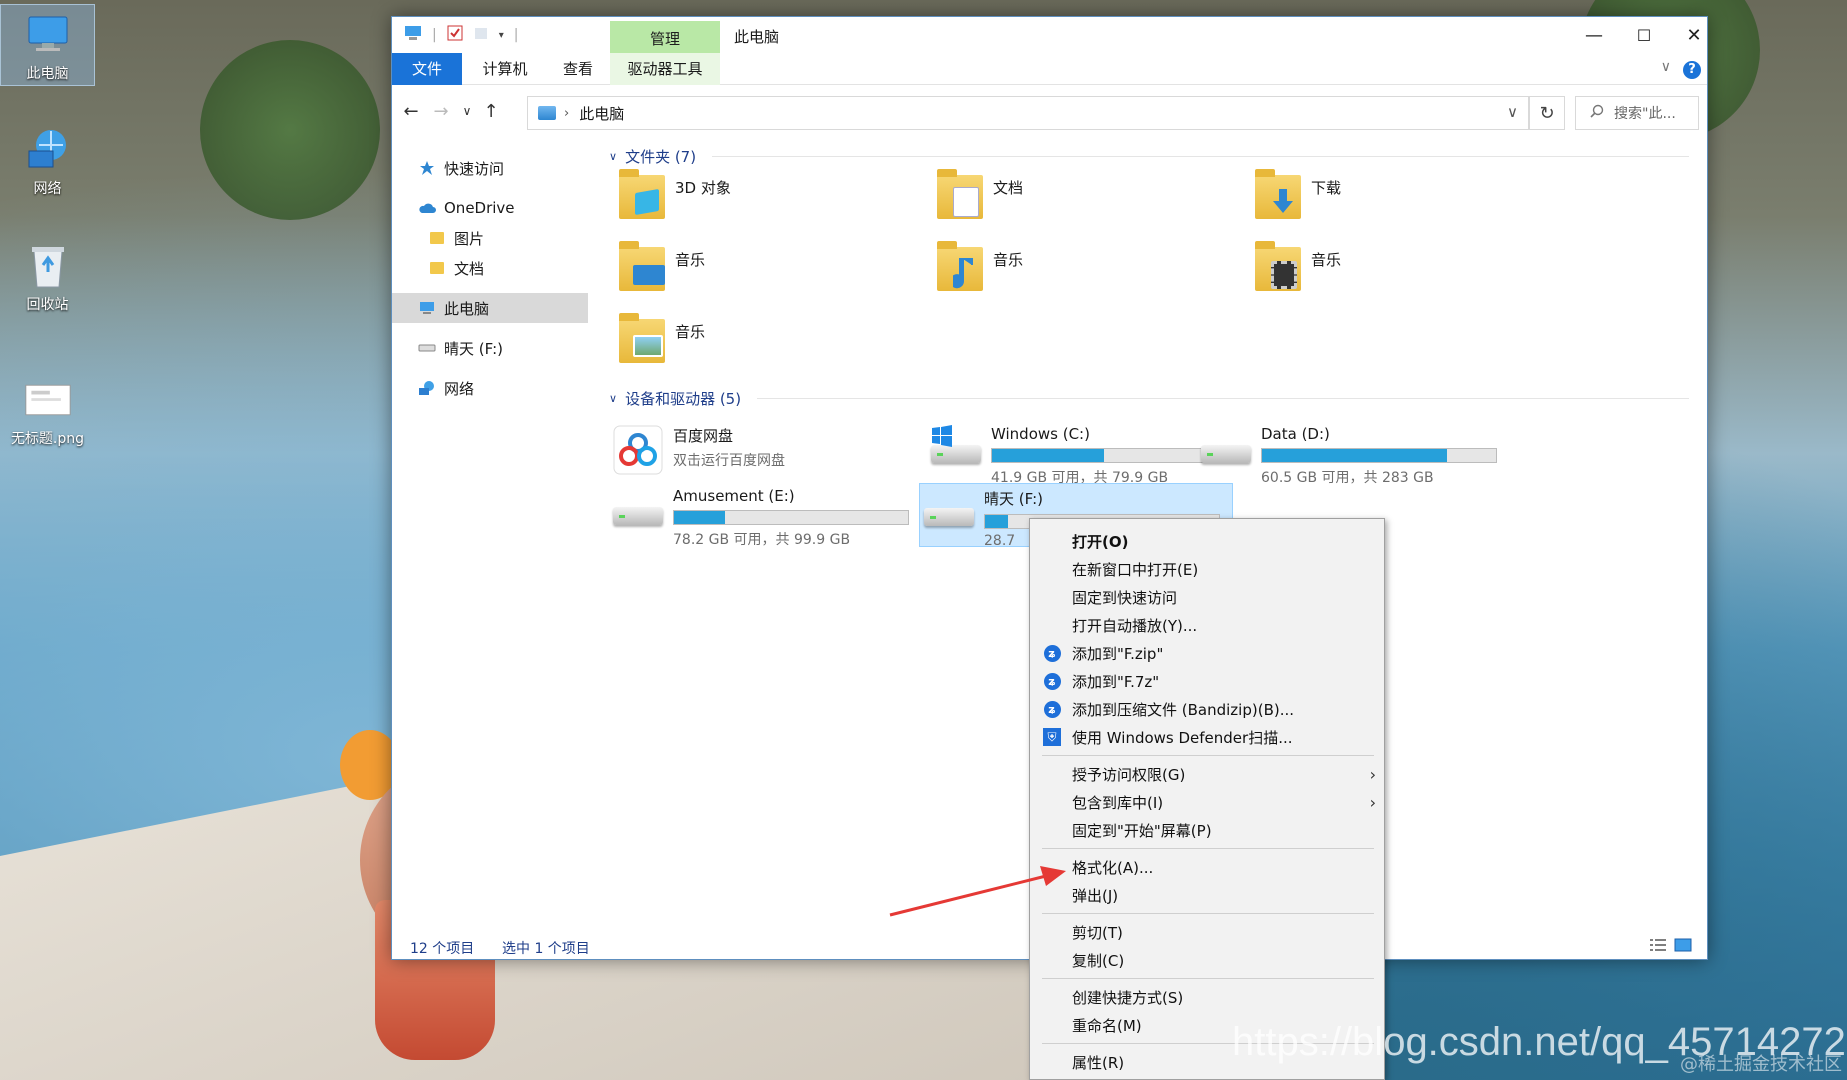  I want to click on refresh-button: ↻, so click(1547, 113).